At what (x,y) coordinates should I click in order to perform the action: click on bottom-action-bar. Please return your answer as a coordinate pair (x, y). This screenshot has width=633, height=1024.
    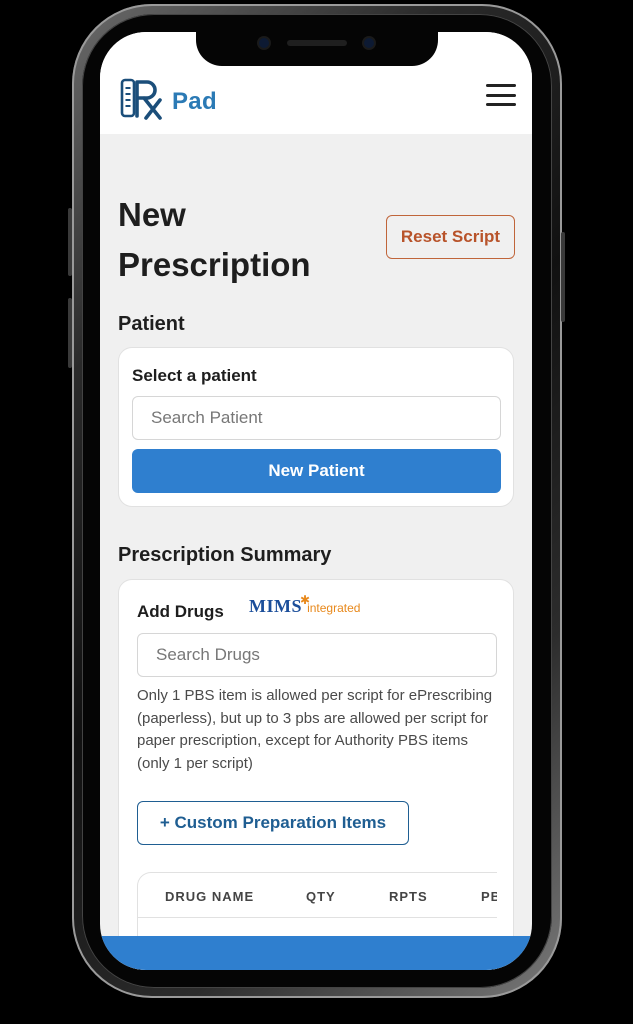
    Looking at the image, I should click on (316, 953).